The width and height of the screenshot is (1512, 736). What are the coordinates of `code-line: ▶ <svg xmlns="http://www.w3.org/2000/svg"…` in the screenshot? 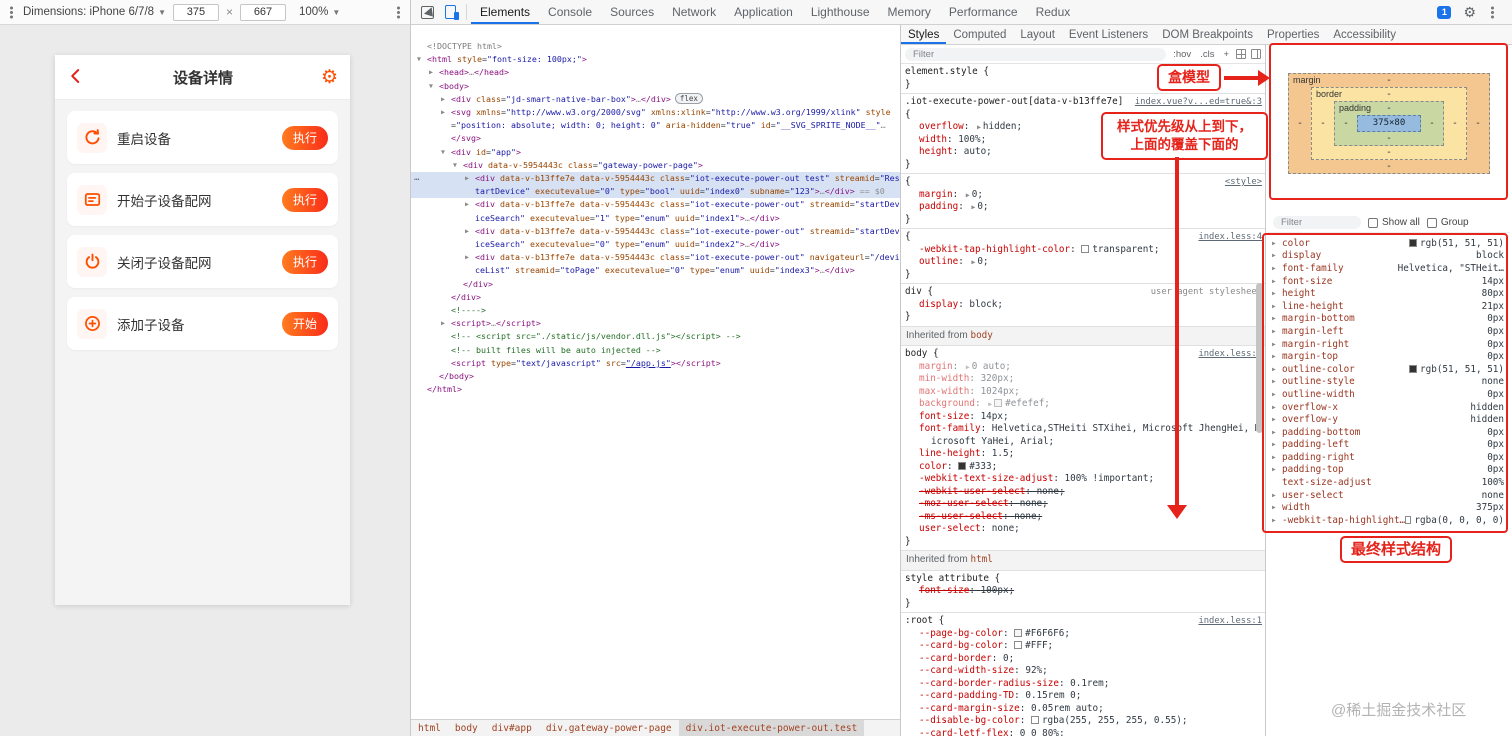 It's located at (655, 119).